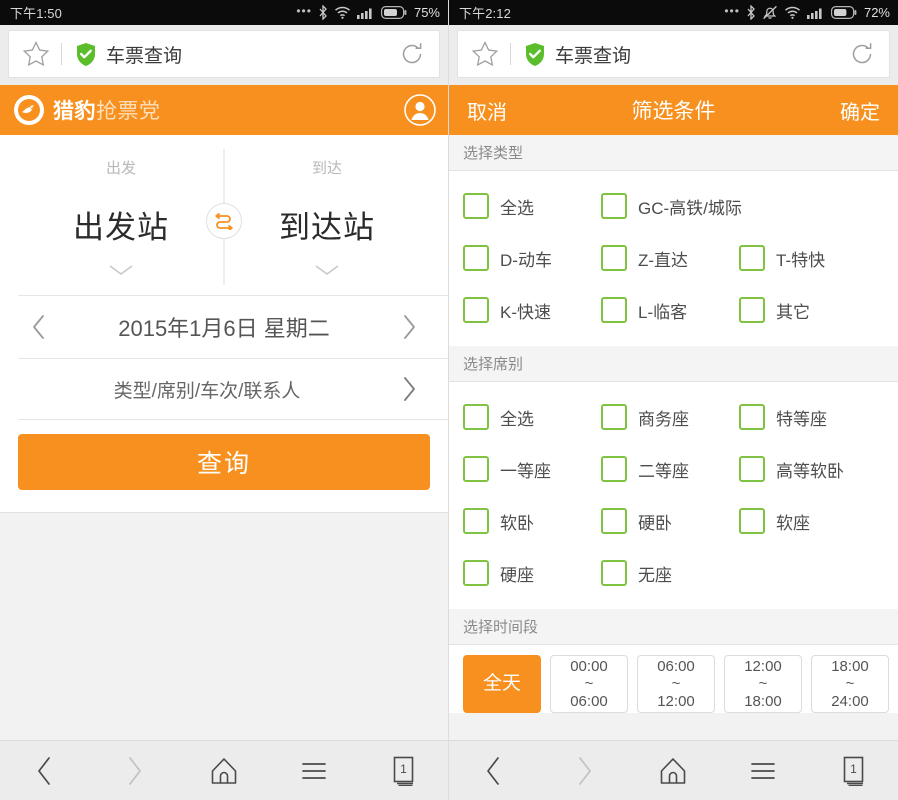  What do you see at coordinates (589, 684) in the screenshot?
I see `time-button-0-6: 00:00 ~ 06:00` at bounding box center [589, 684].